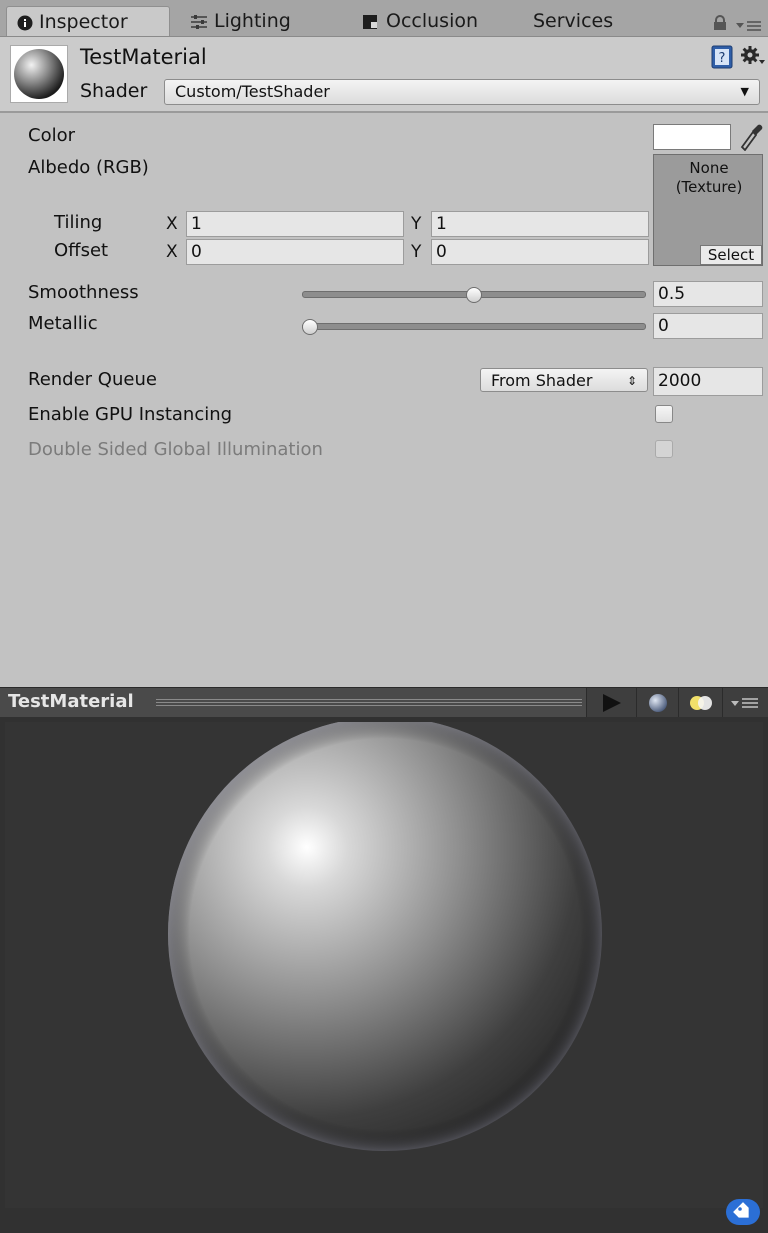  I want to click on occlusion-icon, so click(370, 21).